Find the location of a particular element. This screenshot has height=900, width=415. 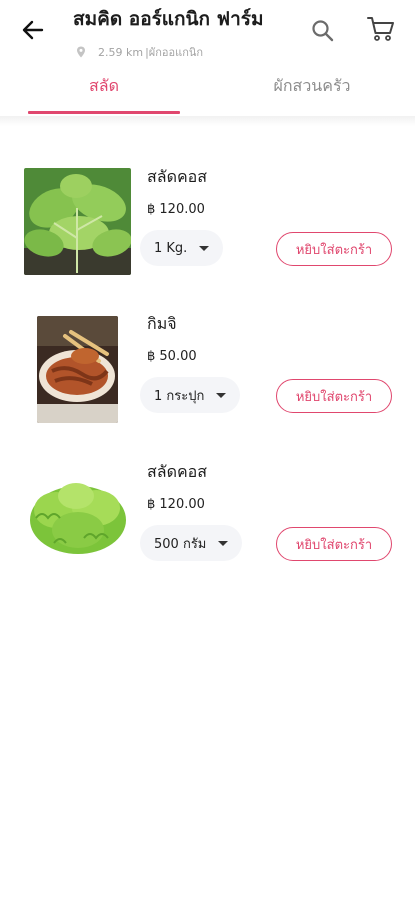

search-icon is located at coordinates (323, 31).